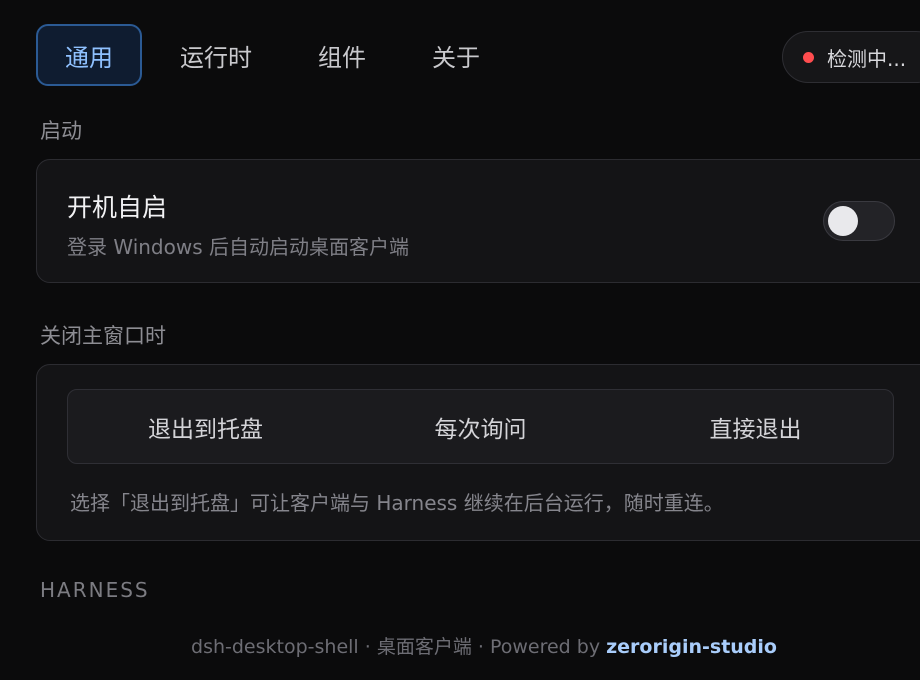  I want to click on section-label-harness: HARNESS, so click(95, 590).